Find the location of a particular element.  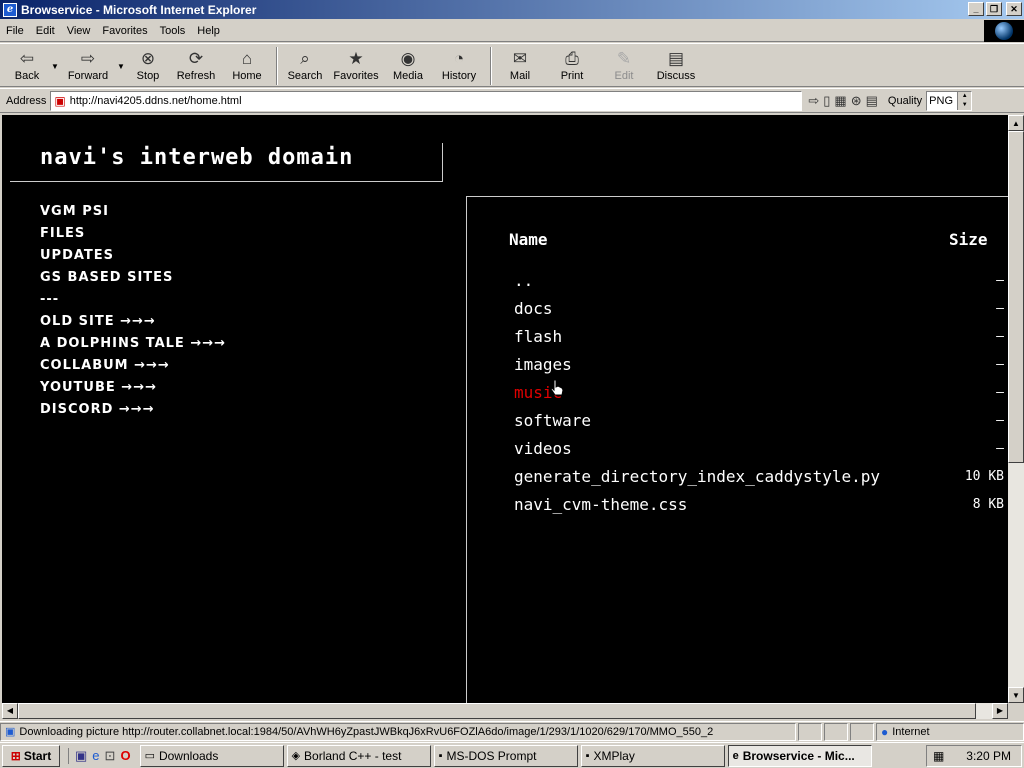

minimize-button: _ is located at coordinates (976, 9).